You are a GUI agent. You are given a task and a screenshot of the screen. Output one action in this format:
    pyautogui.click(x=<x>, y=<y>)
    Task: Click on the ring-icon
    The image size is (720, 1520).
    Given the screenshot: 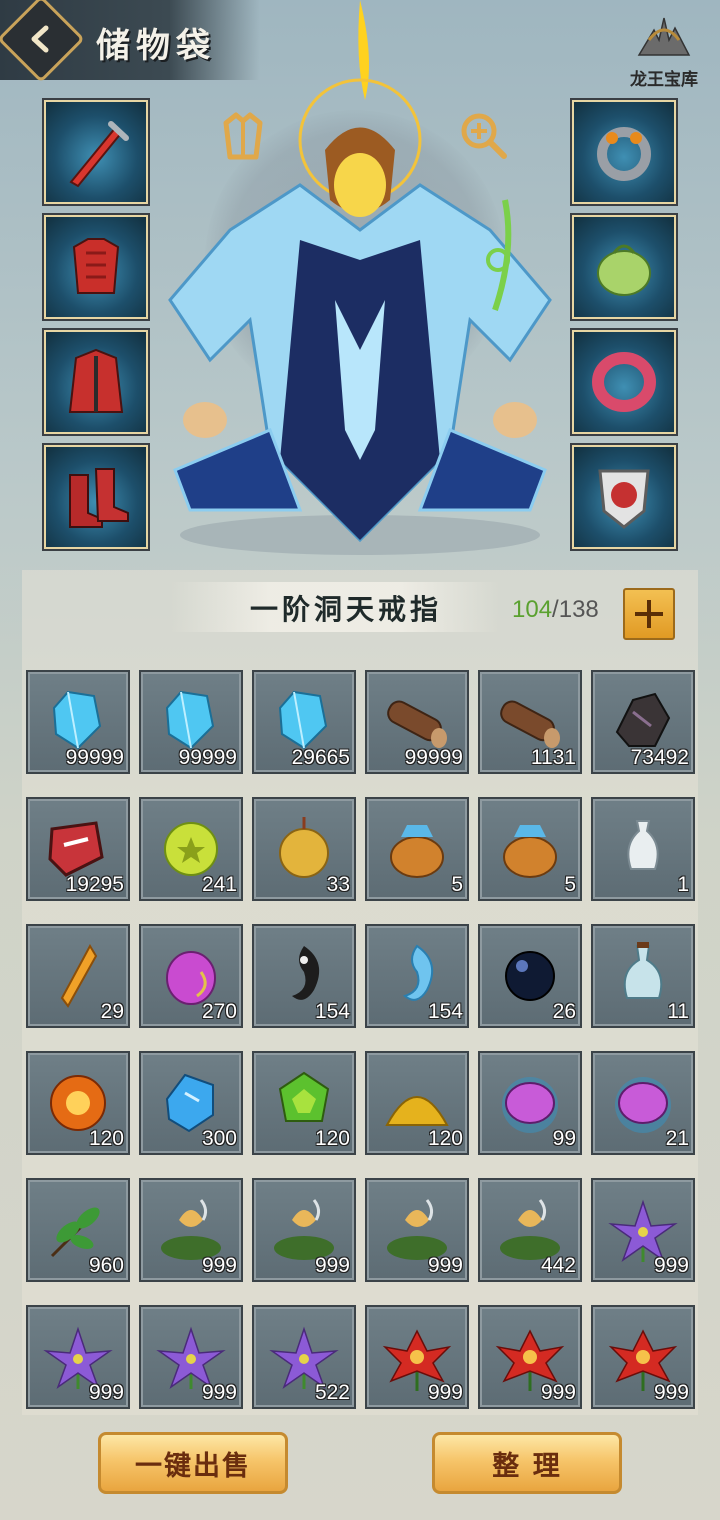 What is the action you would take?
    pyautogui.click(x=624, y=154)
    